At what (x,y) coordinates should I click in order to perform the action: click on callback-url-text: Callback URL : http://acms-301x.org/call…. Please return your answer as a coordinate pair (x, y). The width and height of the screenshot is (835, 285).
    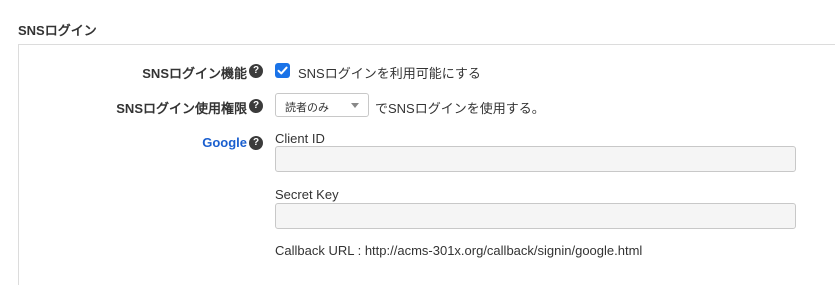
    Looking at the image, I should click on (459, 250).